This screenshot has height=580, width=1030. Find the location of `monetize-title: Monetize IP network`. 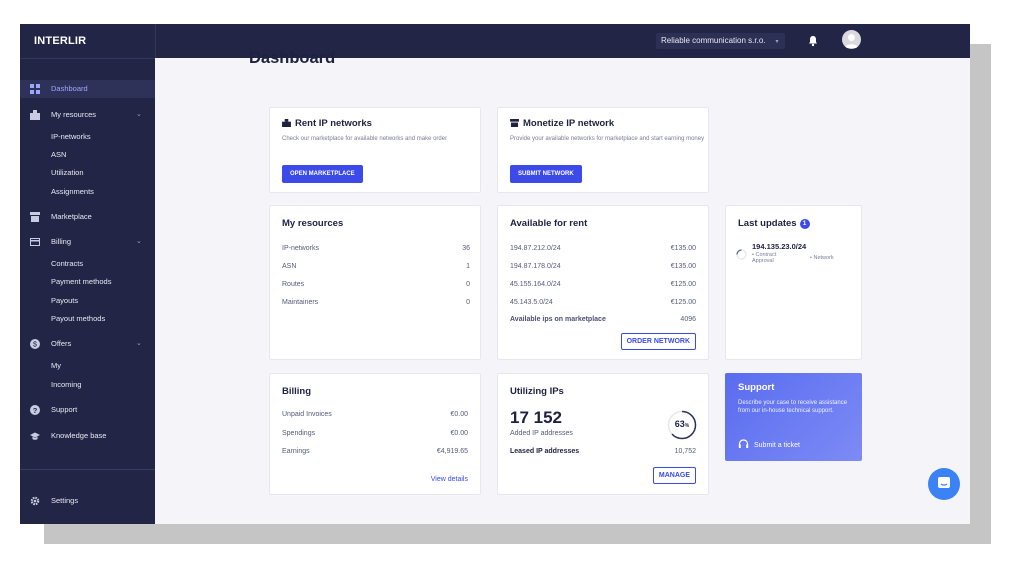

monetize-title: Monetize IP network is located at coordinates (562, 123).